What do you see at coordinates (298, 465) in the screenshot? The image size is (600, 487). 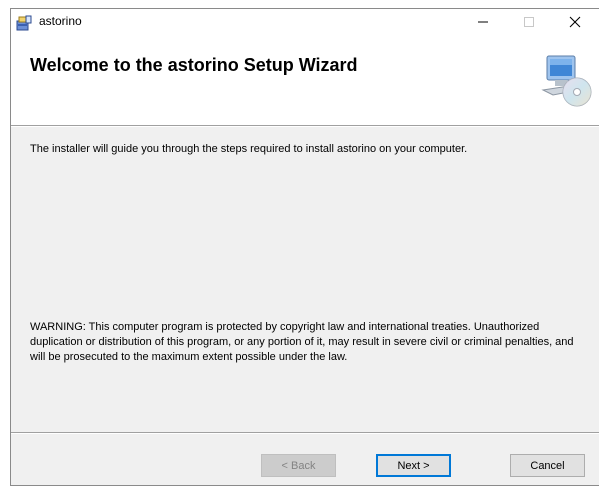 I see `back-button: < Back` at bounding box center [298, 465].